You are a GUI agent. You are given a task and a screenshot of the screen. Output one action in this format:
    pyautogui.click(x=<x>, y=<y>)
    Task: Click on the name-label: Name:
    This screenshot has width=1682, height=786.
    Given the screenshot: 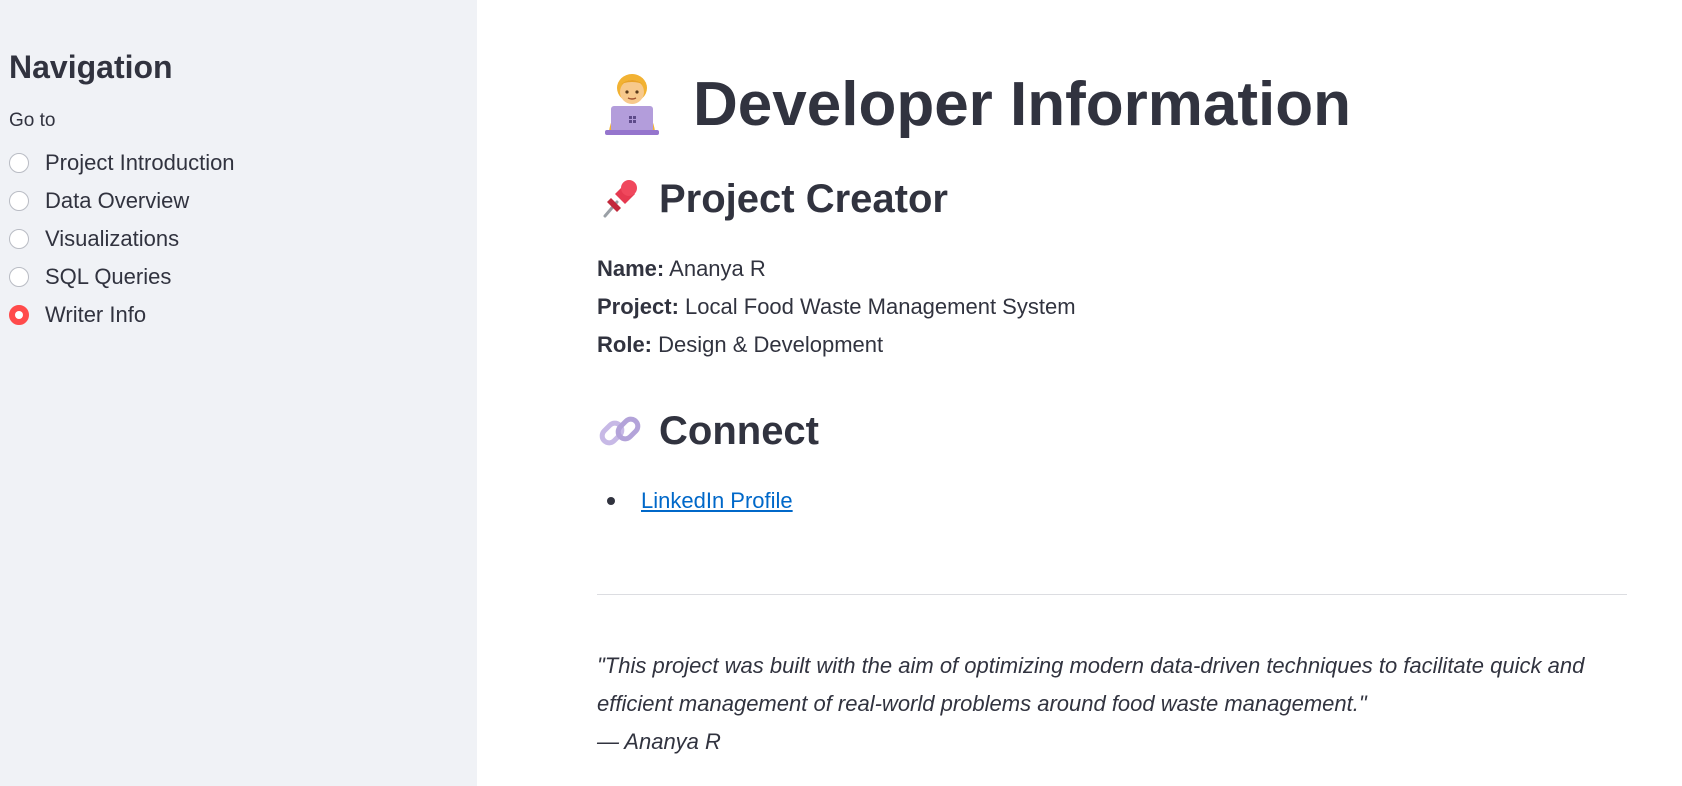 What is the action you would take?
    pyautogui.click(x=631, y=268)
    